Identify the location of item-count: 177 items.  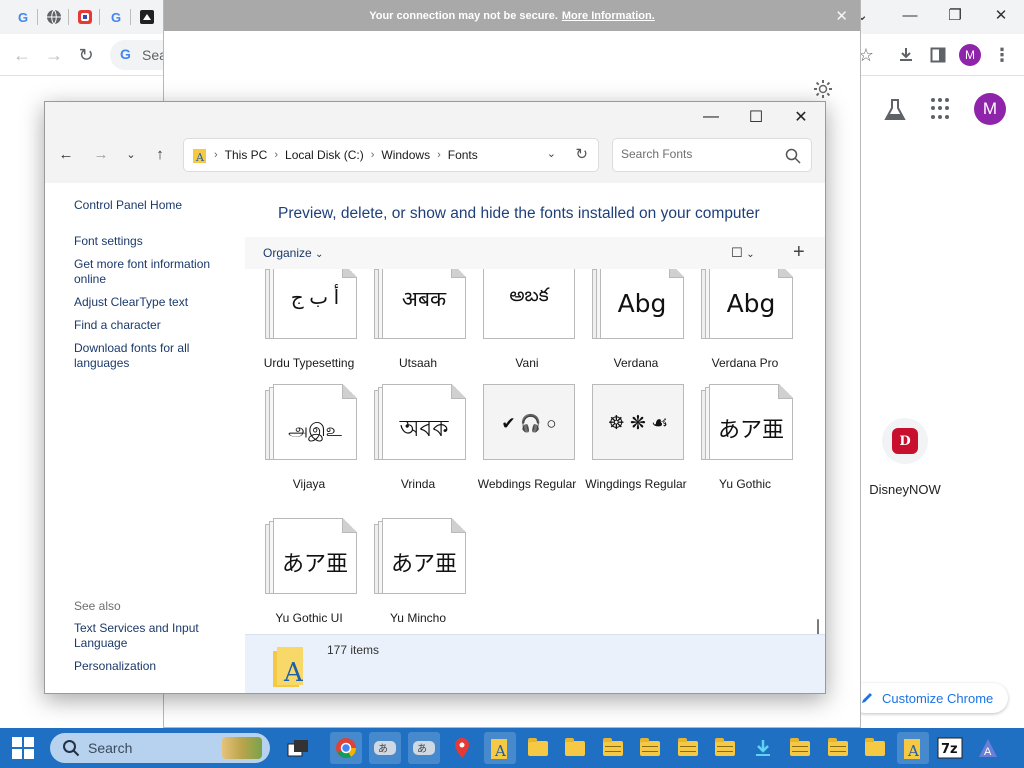
(353, 650).